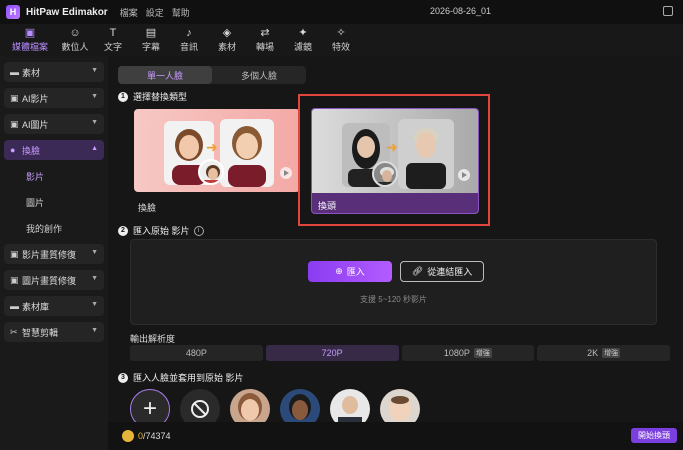 The image size is (683, 450). Describe the element at coordinates (113, 33) in the screenshot. I see `text-icon: T` at that location.